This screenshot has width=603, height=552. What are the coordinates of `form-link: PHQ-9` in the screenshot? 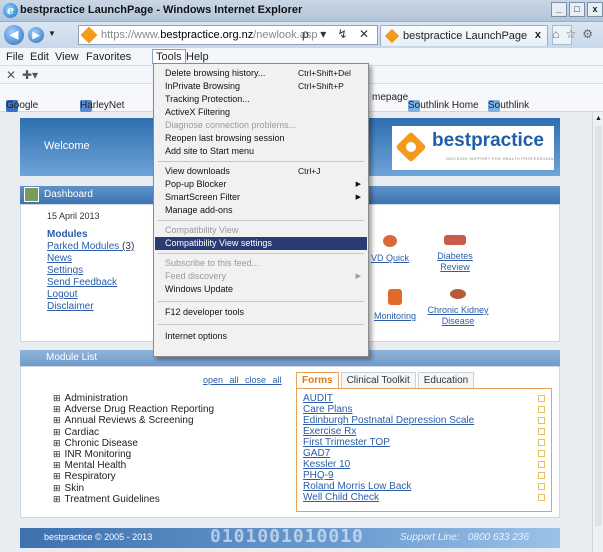 It's located at (318, 475).